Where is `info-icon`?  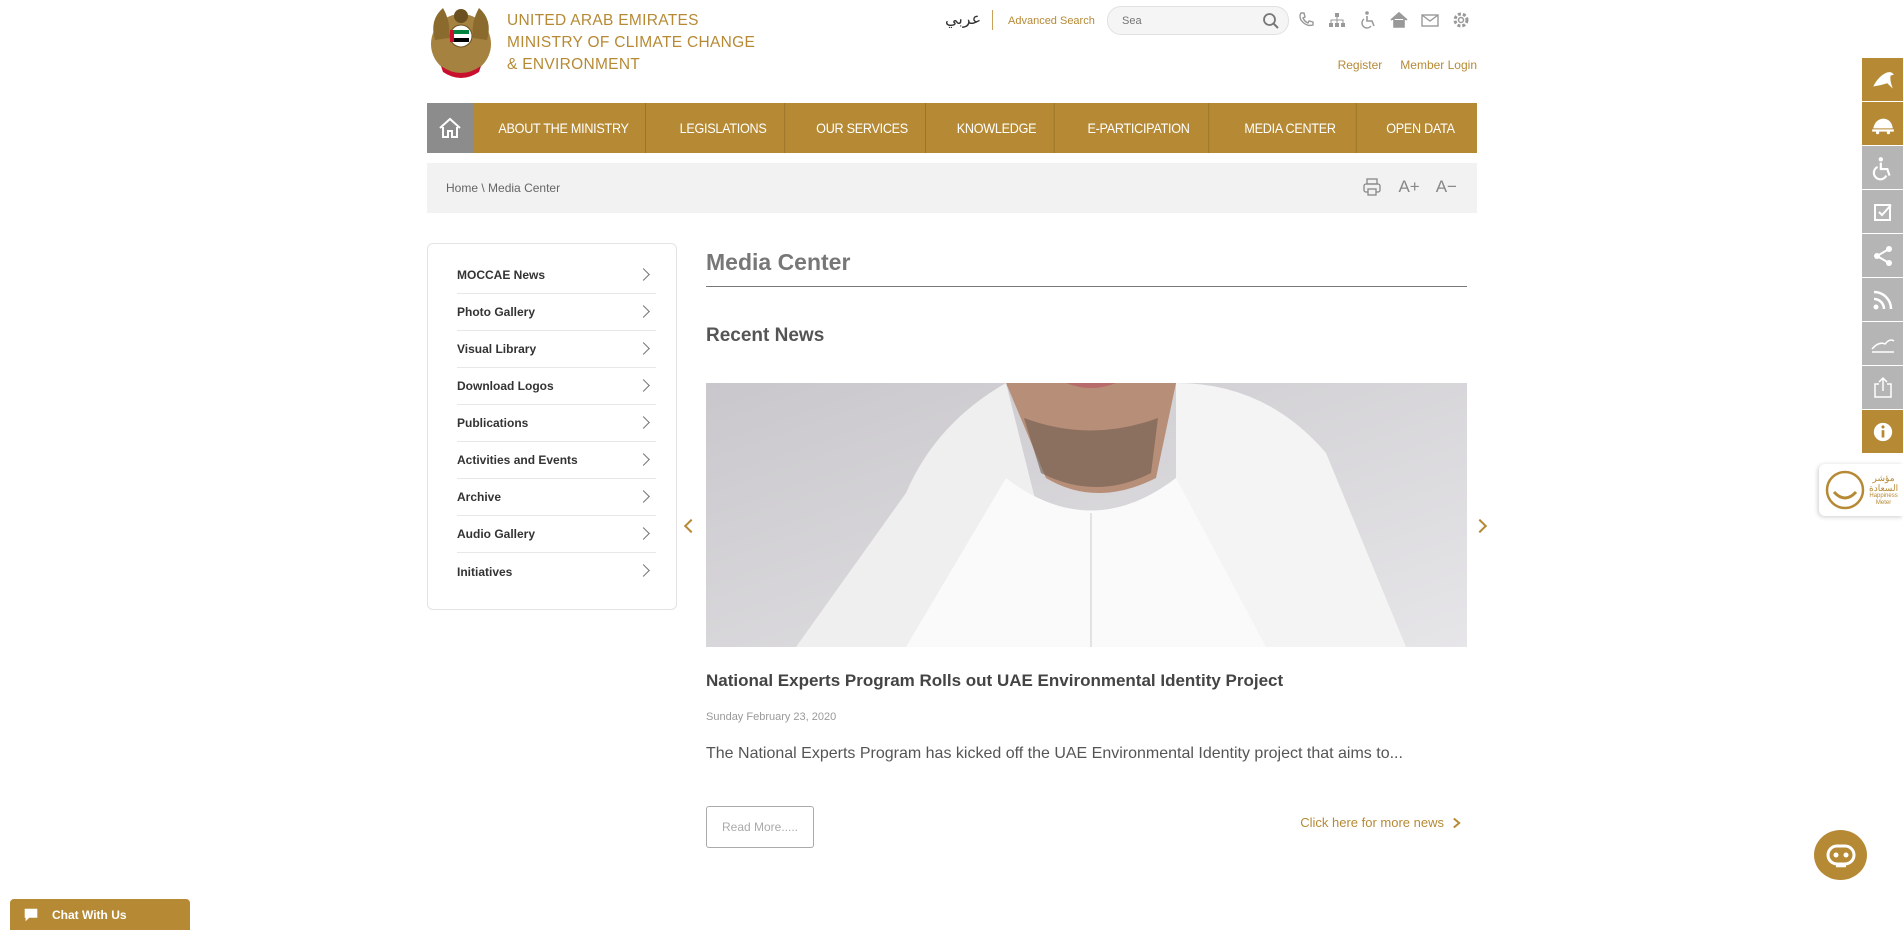
info-icon is located at coordinates (1882, 431).